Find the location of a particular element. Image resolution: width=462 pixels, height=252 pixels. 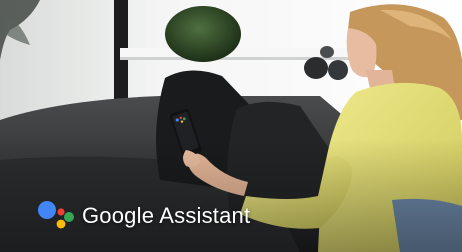

brand-name: Google Assistant is located at coordinates (166, 215).